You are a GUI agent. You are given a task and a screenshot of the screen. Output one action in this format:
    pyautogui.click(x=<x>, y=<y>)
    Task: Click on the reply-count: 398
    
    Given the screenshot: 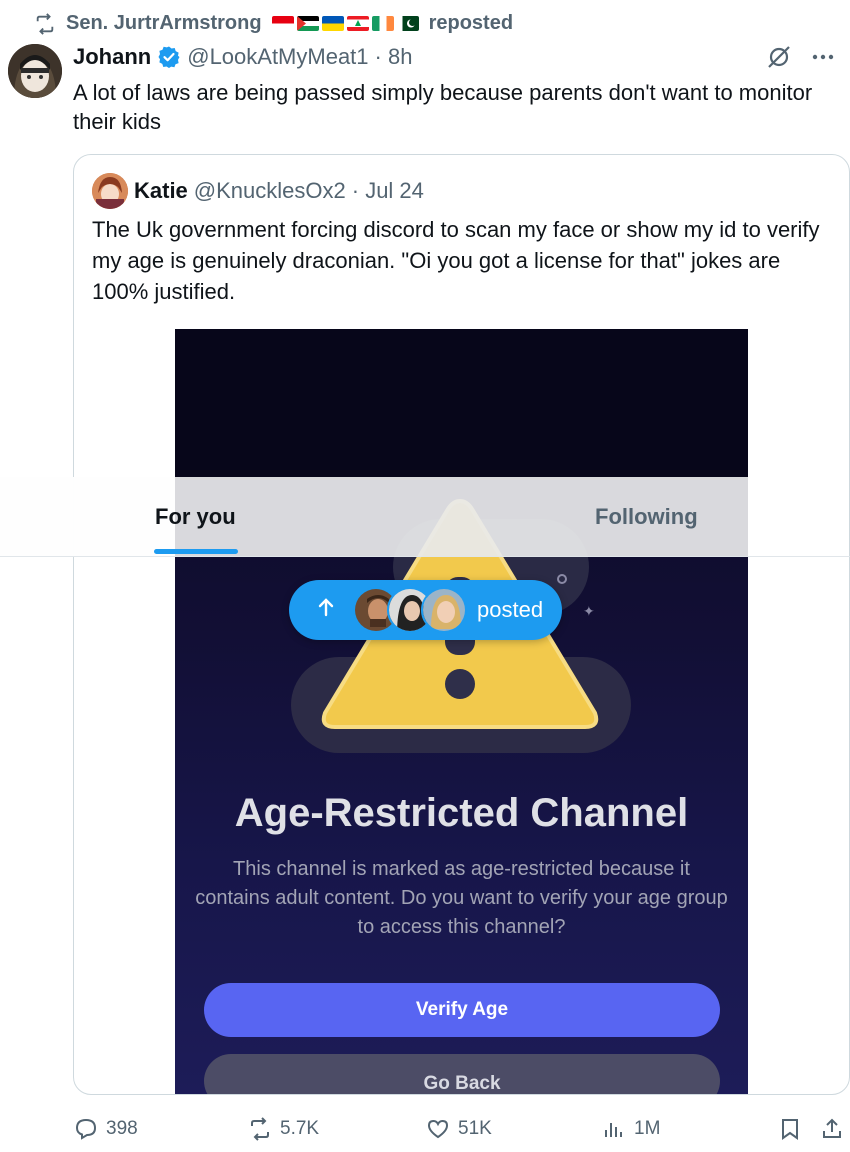 What is the action you would take?
    pyautogui.click(x=122, y=1128)
    